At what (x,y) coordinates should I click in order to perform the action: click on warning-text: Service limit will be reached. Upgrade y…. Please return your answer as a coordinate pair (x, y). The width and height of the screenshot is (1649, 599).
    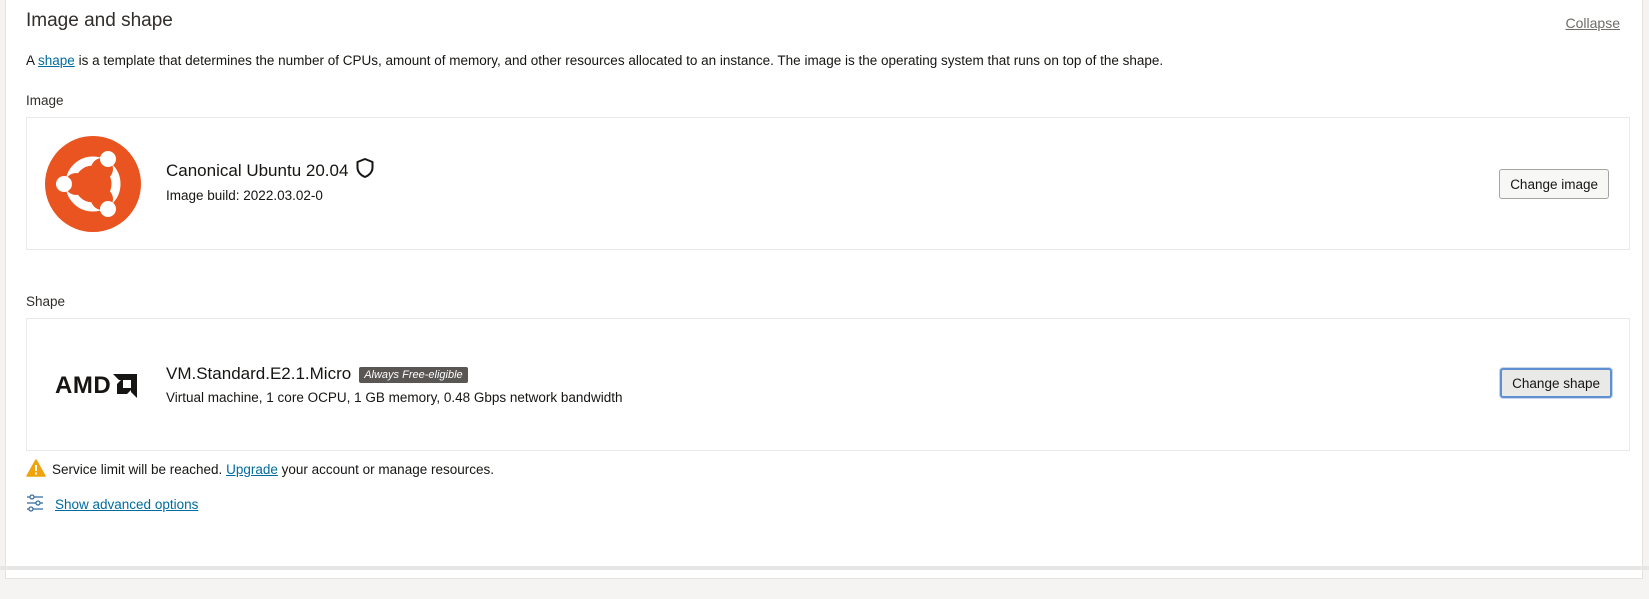
    Looking at the image, I should click on (273, 469).